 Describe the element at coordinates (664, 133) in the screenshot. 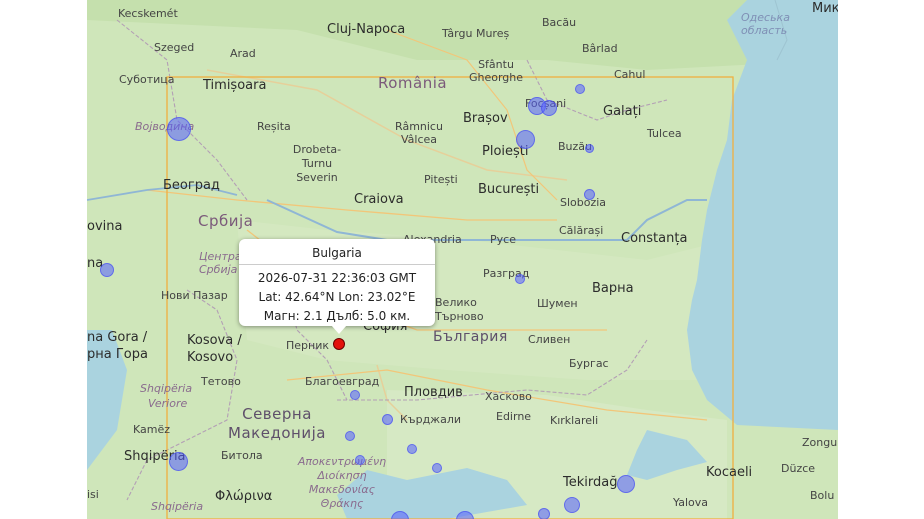

I see `label-tulcea: Tulcea` at that location.